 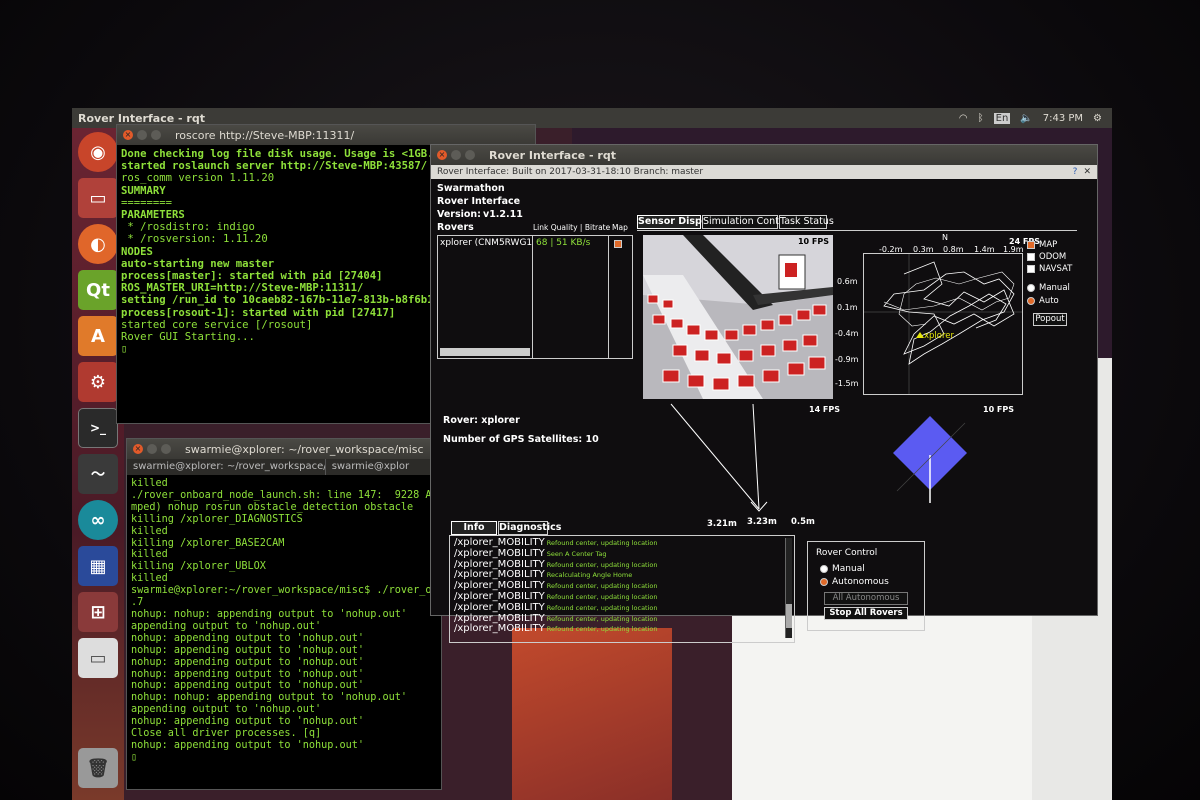 I want to click on titlebar: × Rover Interface - rqt, so click(x=764, y=155).